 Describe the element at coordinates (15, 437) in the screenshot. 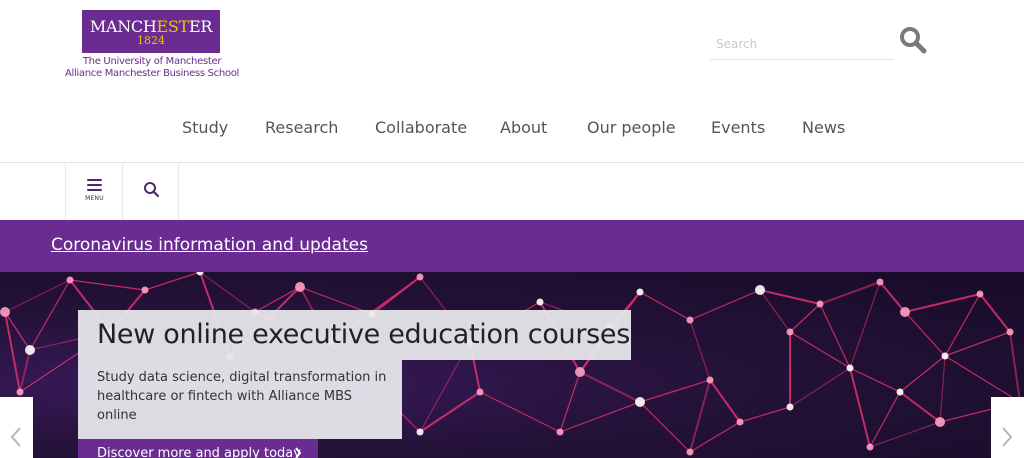

I see `chevron-left-icon` at that location.